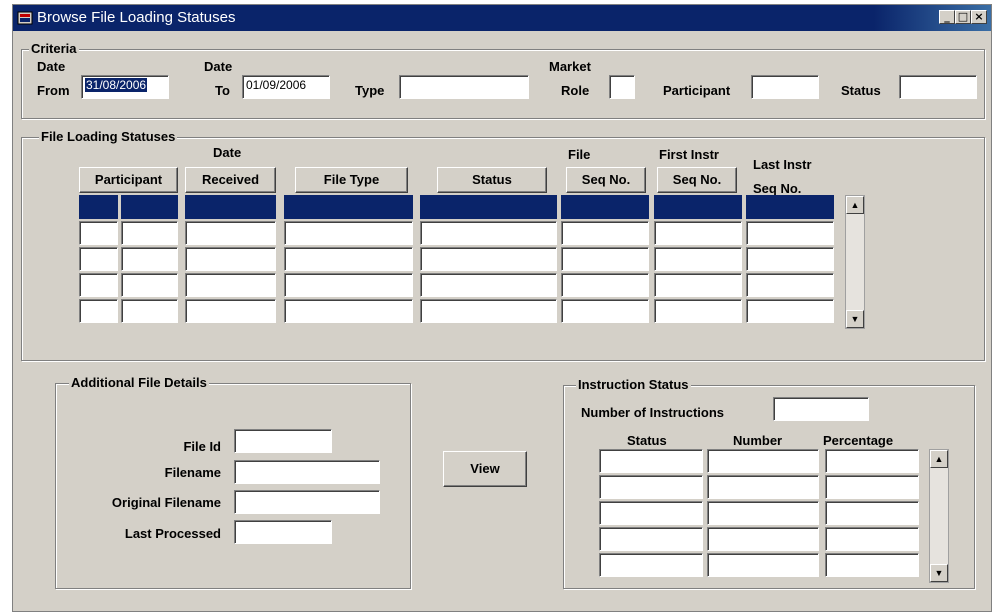 The height and width of the screenshot is (616, 1002). I want to click on type-input, so click(464, 87).